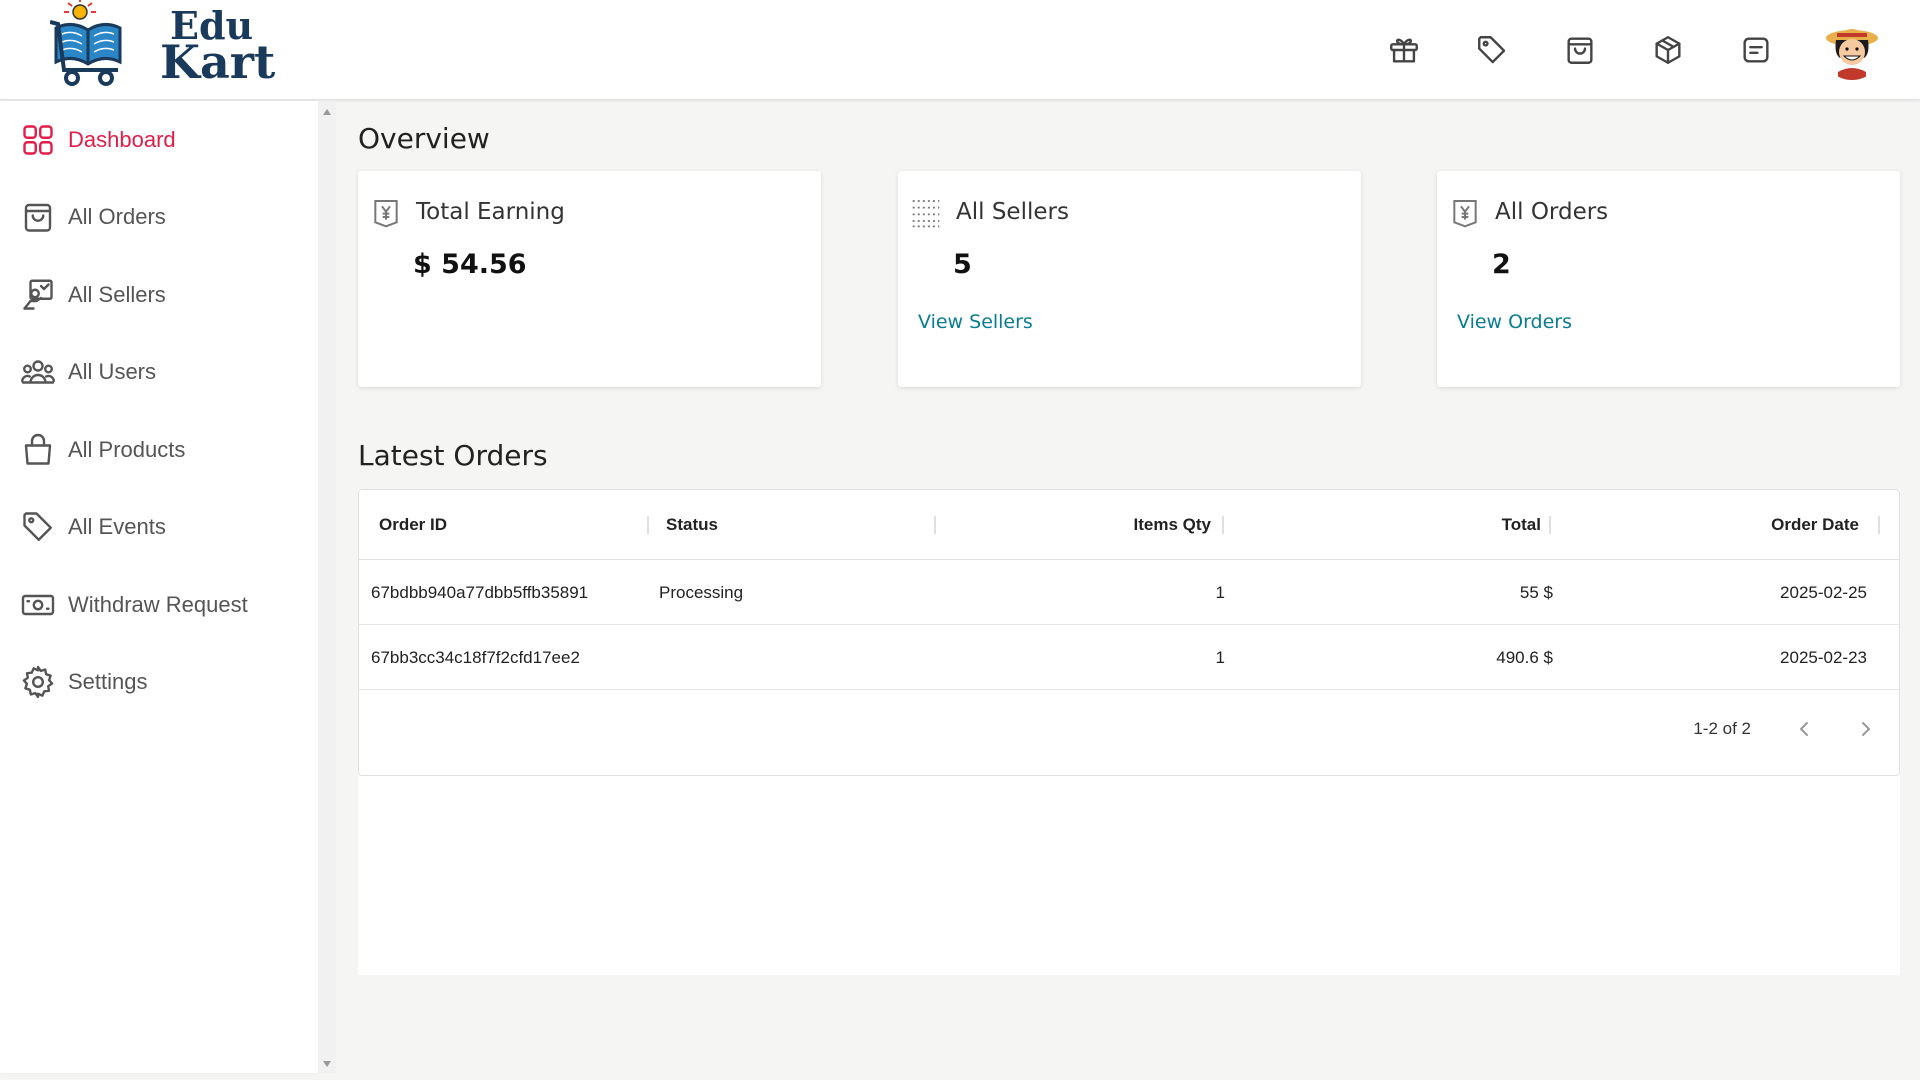  Describe the element at coordinates (327, 112) in the screenshot. I see `scroll-up-arrow-icon` at that location.